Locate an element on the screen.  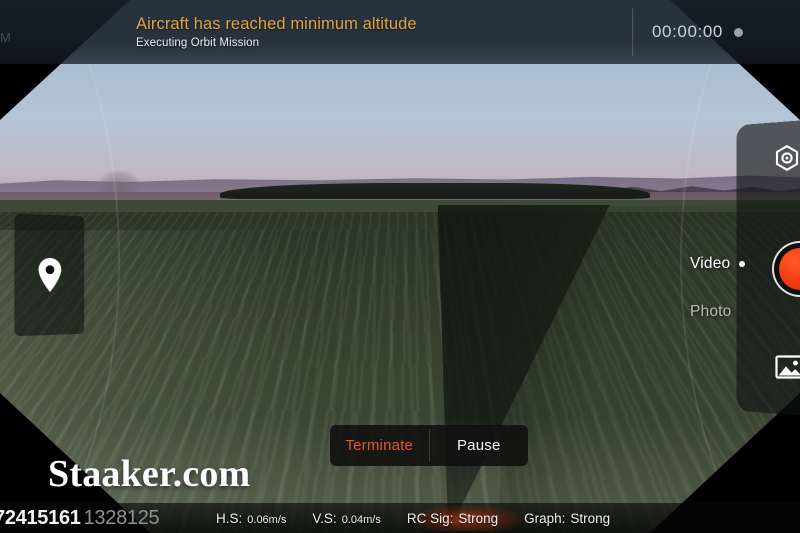
mode-video: Video is located at coordinates (718, 264).